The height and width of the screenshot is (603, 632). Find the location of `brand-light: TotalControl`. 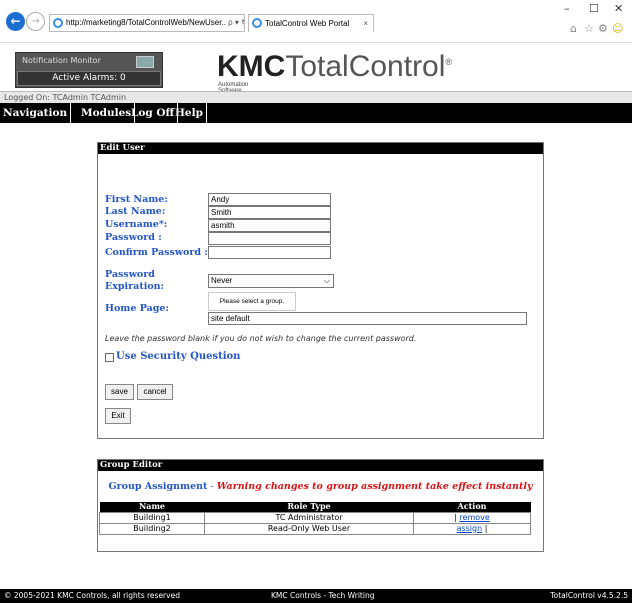

brand-light: TotalControl is located at coordinates (365, 66).